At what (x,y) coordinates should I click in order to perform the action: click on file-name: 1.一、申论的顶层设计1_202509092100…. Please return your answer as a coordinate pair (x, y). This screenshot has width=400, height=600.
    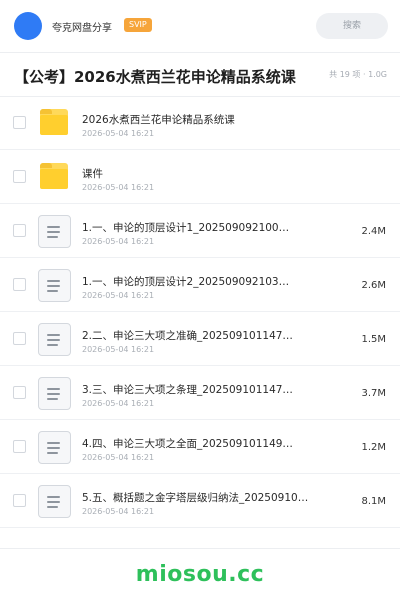
    Looking at the image, I should click on (185, 227).